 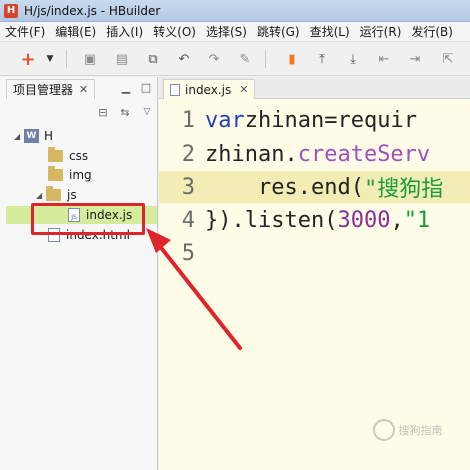 I want to click on go-to-top-icon: ⤒, so click(x=322, y=59).